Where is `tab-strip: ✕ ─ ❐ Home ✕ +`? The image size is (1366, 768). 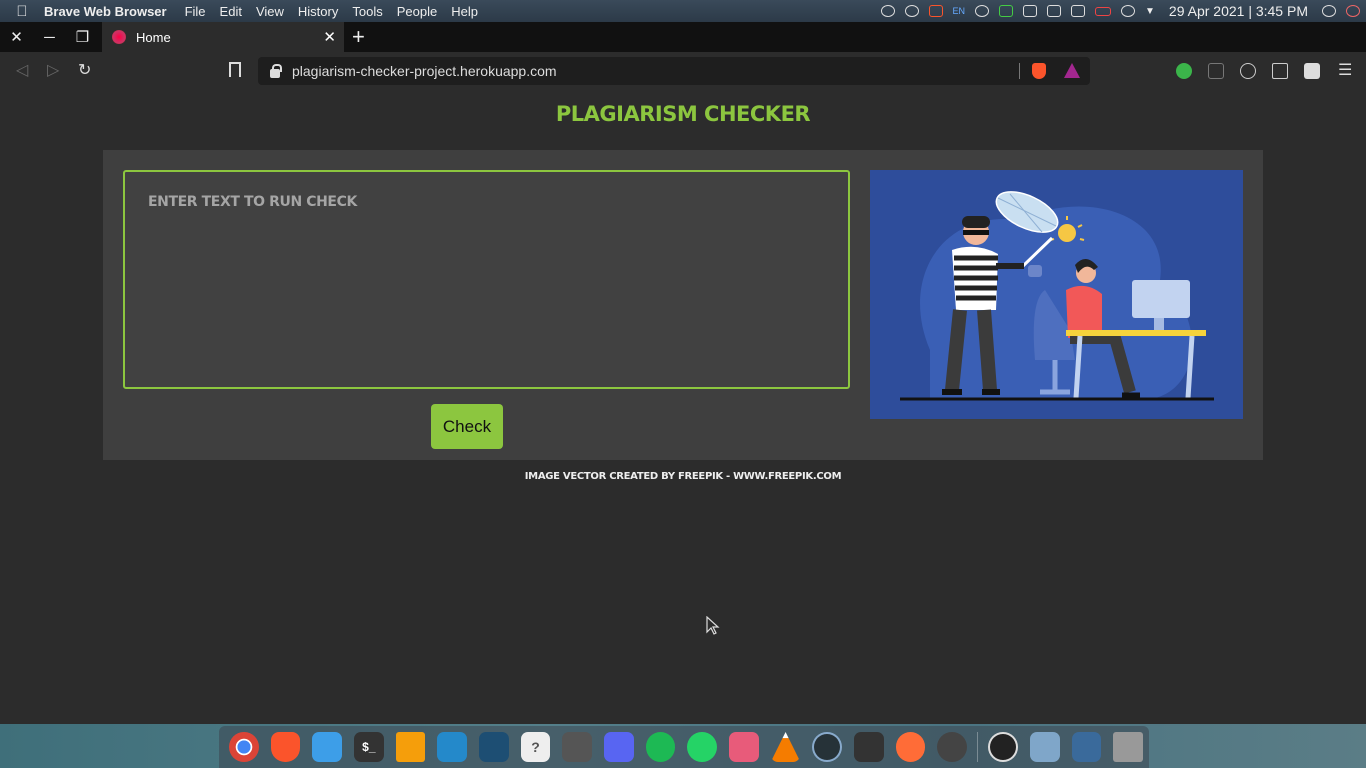
tab-strip: ✕ ─ ❐ Home ✕ + is located at coordinates (683, 37).